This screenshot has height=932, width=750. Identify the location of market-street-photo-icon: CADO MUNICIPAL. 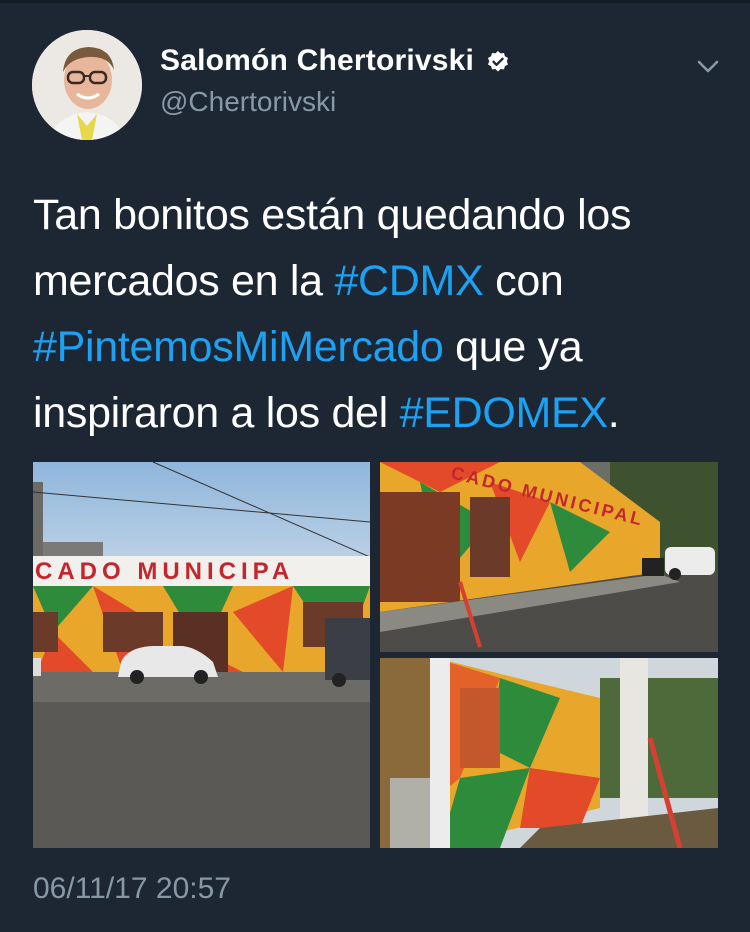
(549, 557).